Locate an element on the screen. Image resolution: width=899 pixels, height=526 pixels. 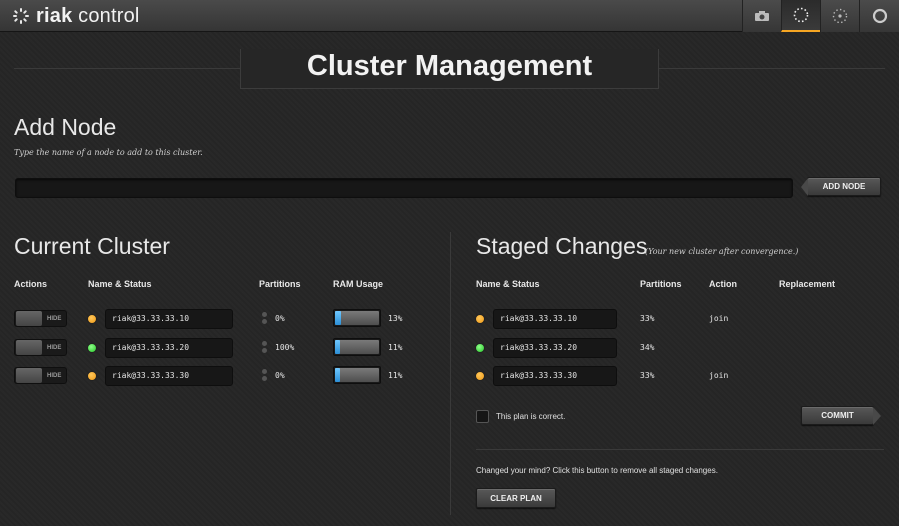
staged-node-name: riak@33.33.33.10 is located at coordinates (555, 319).